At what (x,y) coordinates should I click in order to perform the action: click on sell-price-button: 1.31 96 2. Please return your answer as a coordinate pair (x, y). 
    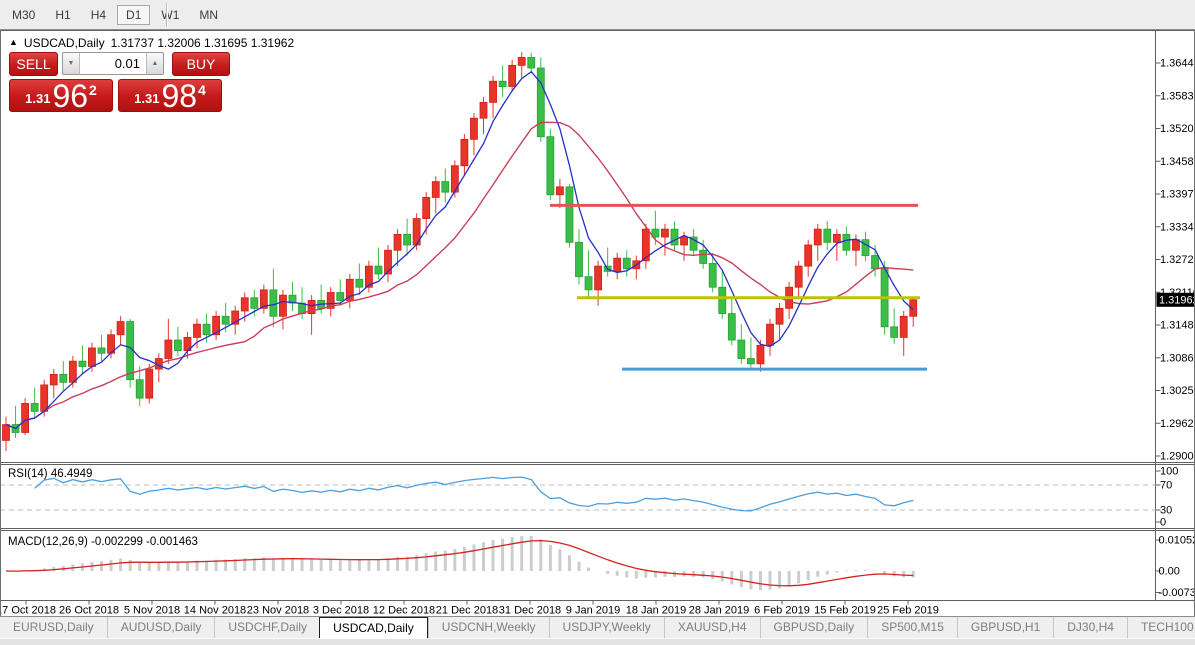
    Looking at the image, I should click on (61, 95).